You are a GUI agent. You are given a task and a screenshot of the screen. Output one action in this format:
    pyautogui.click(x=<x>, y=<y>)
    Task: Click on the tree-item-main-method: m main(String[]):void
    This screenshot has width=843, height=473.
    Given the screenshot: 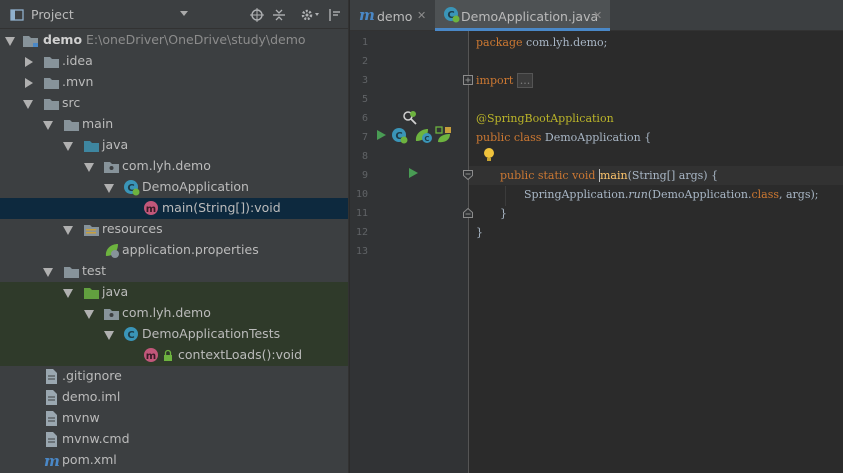 What is the action you would take?
    pyautogui.click(x=174, y=208)
    